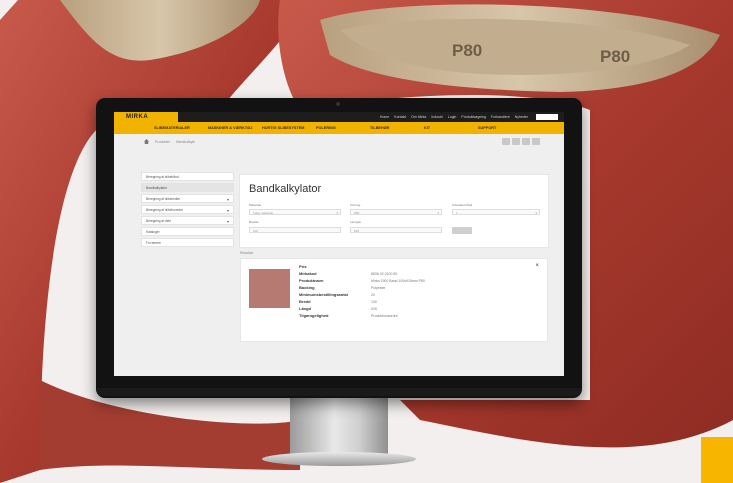  I want to click on search-input, so click(547, 117).